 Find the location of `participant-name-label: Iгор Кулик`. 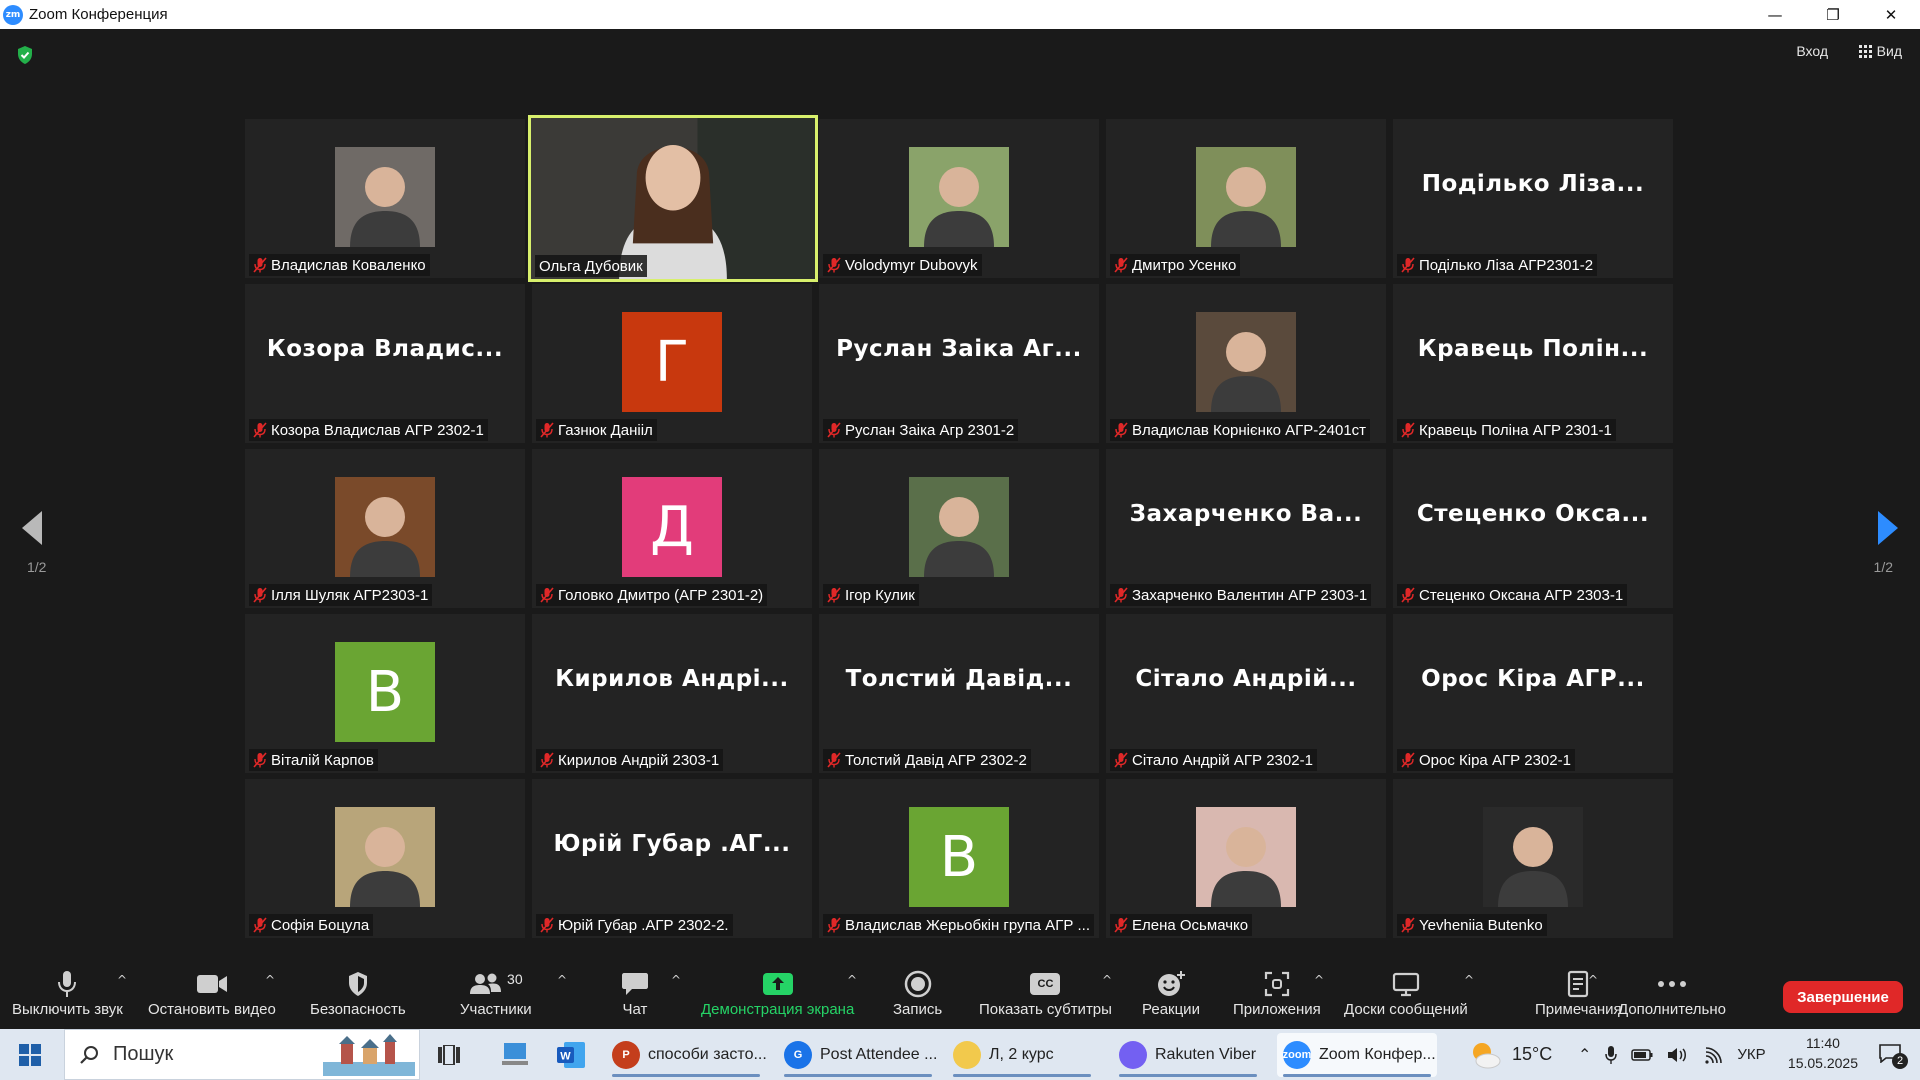

participant-name-label: Iгор Кулик is located at coordinates (871, 595).